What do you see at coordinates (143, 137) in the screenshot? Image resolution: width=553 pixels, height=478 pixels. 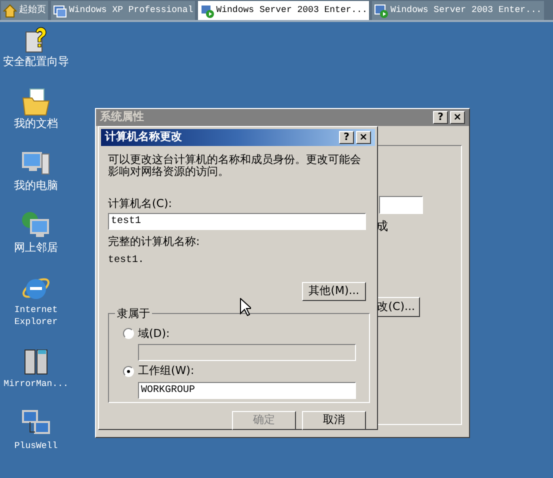 I see `window-title: 计算机名称更改` at bounding box center [143, 137].